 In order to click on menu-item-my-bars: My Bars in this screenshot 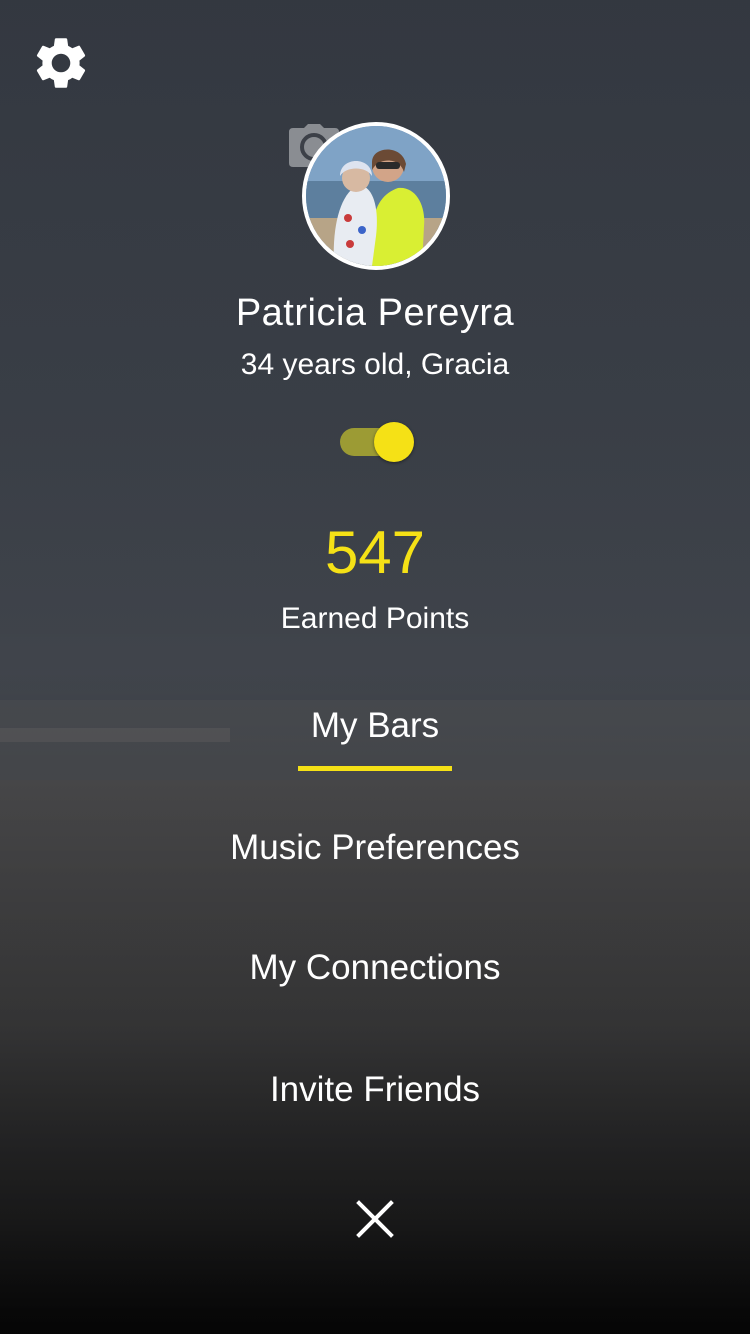, I will do `click(375, 726)`.